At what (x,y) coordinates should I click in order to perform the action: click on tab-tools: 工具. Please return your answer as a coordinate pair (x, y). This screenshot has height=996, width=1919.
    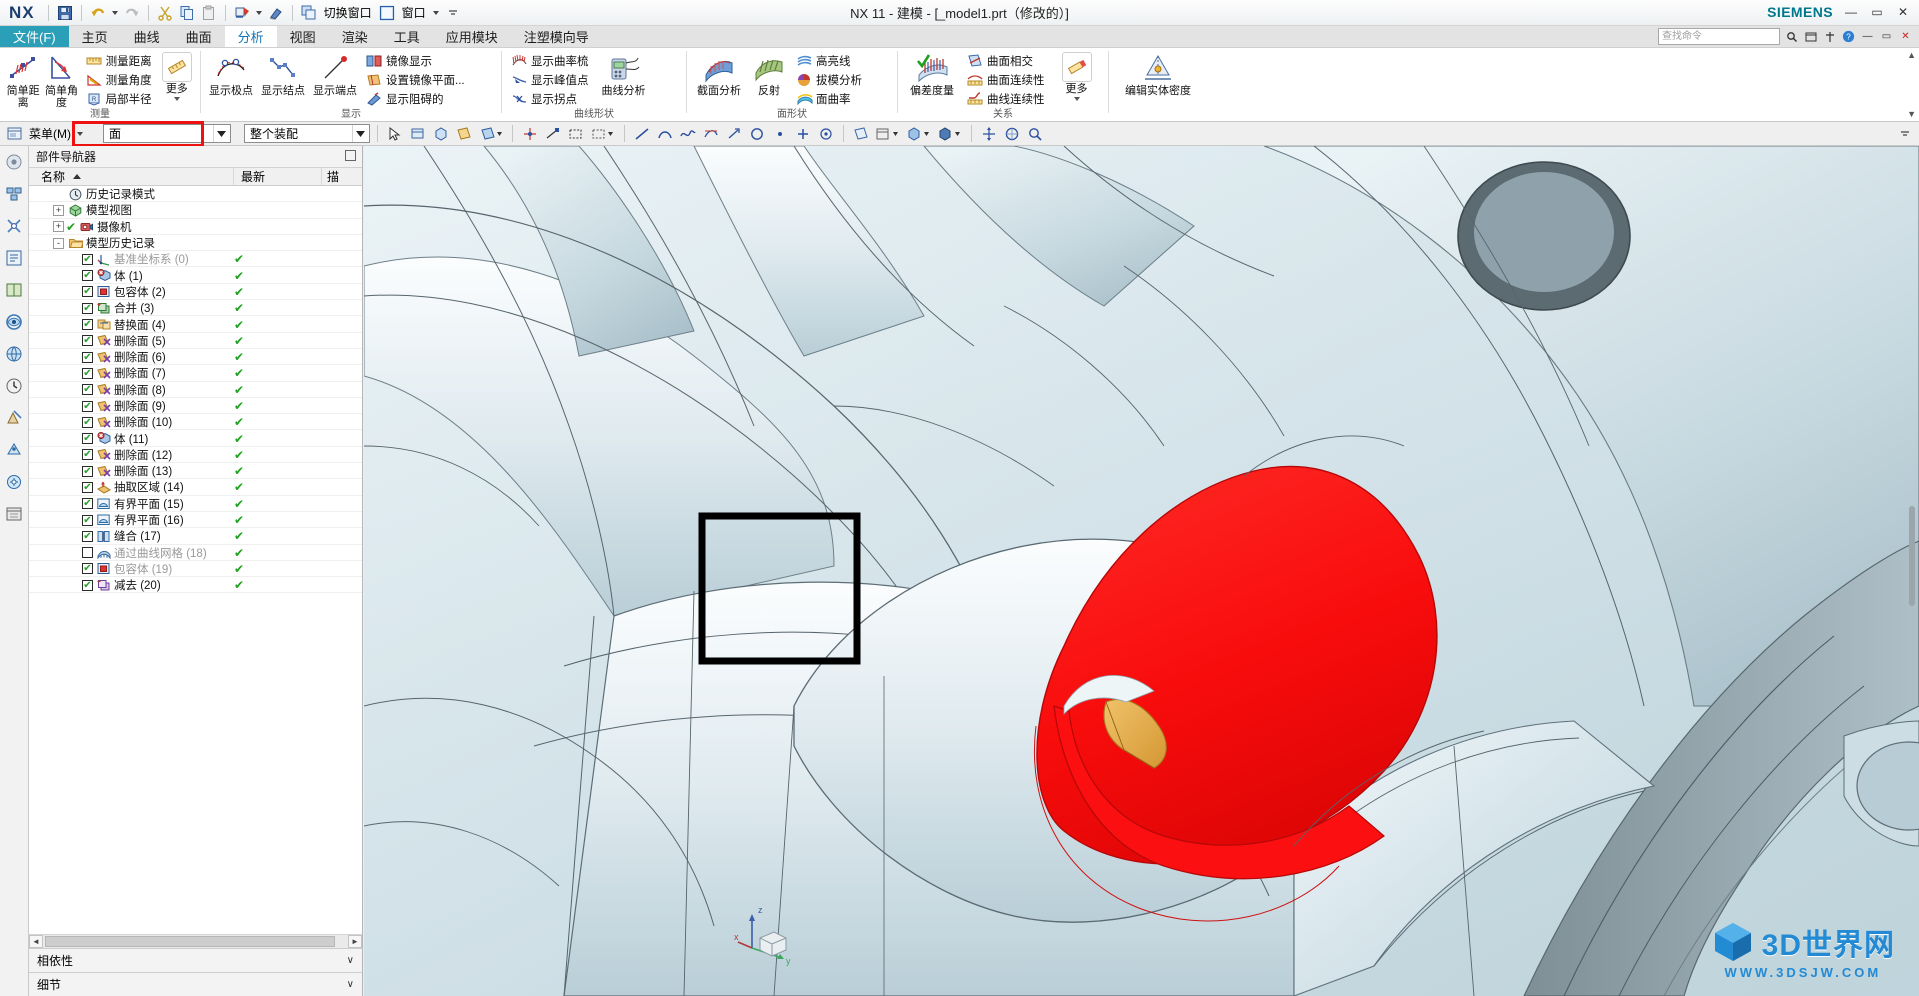
    Looking at the image, I should click on (407, 36).